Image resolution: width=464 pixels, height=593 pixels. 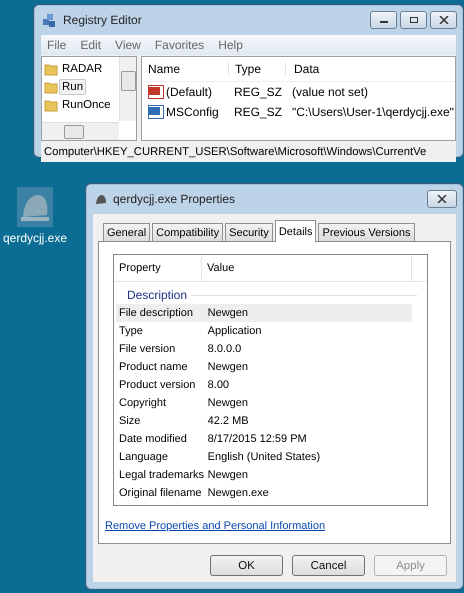 What do you see at coordinates (128, 45) in the screenshot?
I see `menu-item: View` at bounding box center [128, 45].